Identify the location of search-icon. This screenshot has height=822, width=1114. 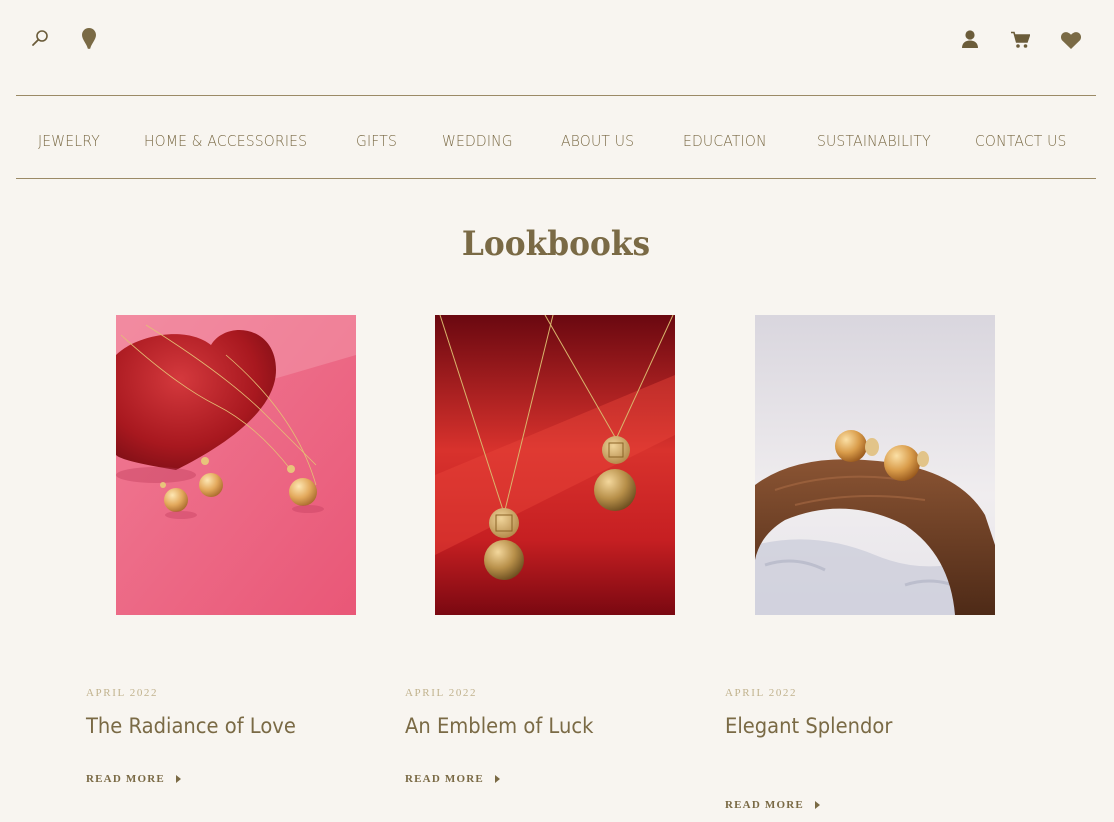
(40, 38).